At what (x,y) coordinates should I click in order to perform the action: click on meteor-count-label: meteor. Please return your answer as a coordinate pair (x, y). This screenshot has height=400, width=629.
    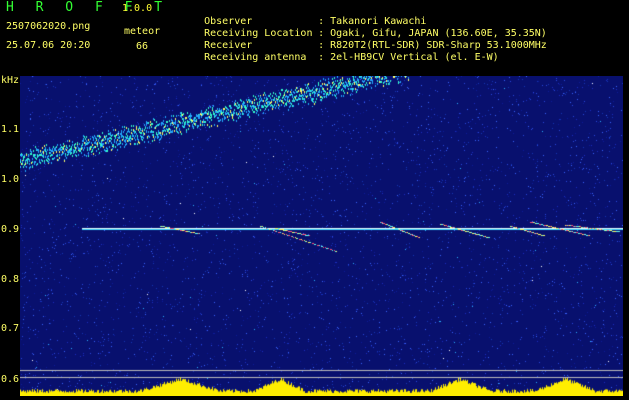
    Looking at the image, I should click on (142, 31).